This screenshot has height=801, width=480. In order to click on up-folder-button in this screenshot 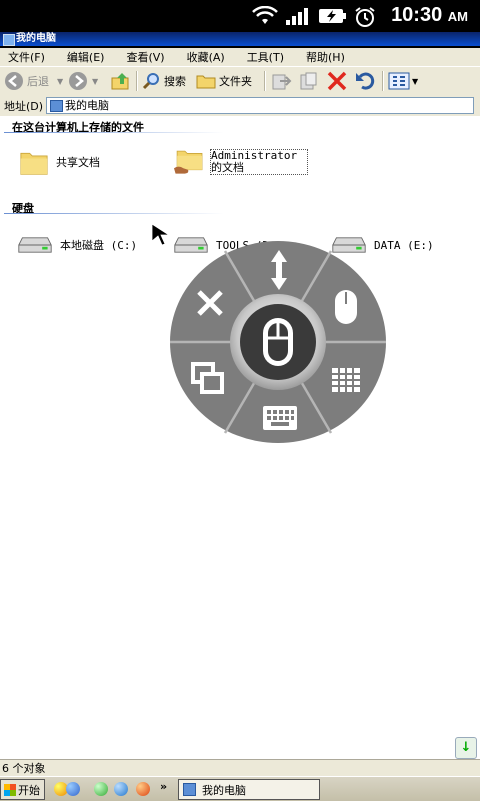, I will do `click(121, 81)`.